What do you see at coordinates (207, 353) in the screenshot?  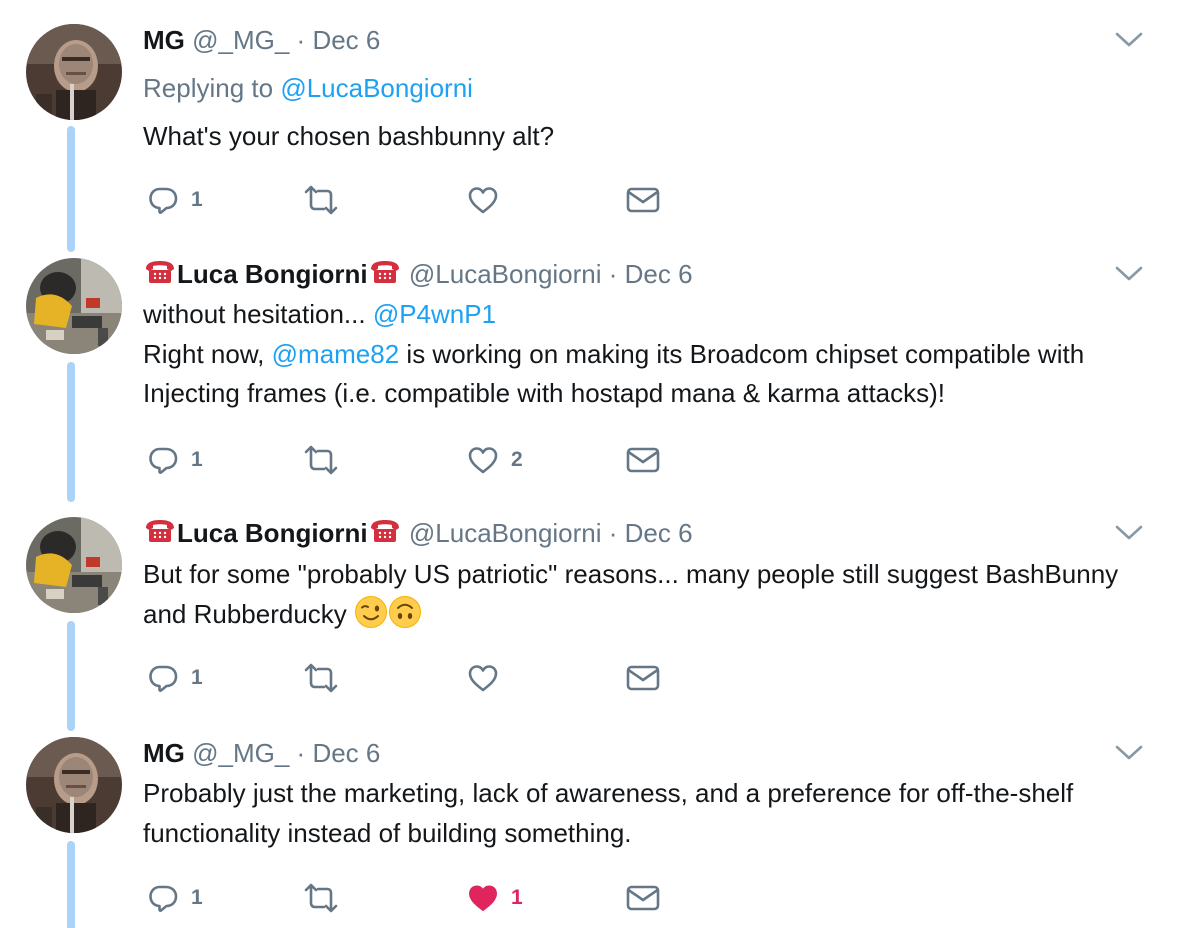 I see `text-segment: Right now,` at bounding box center [207, 353].